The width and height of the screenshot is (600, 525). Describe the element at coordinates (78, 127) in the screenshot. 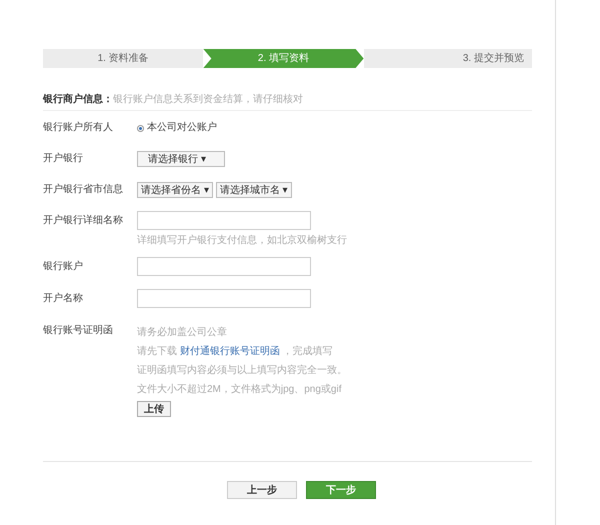

I see `field-label: 银行账户所有人` at that location.